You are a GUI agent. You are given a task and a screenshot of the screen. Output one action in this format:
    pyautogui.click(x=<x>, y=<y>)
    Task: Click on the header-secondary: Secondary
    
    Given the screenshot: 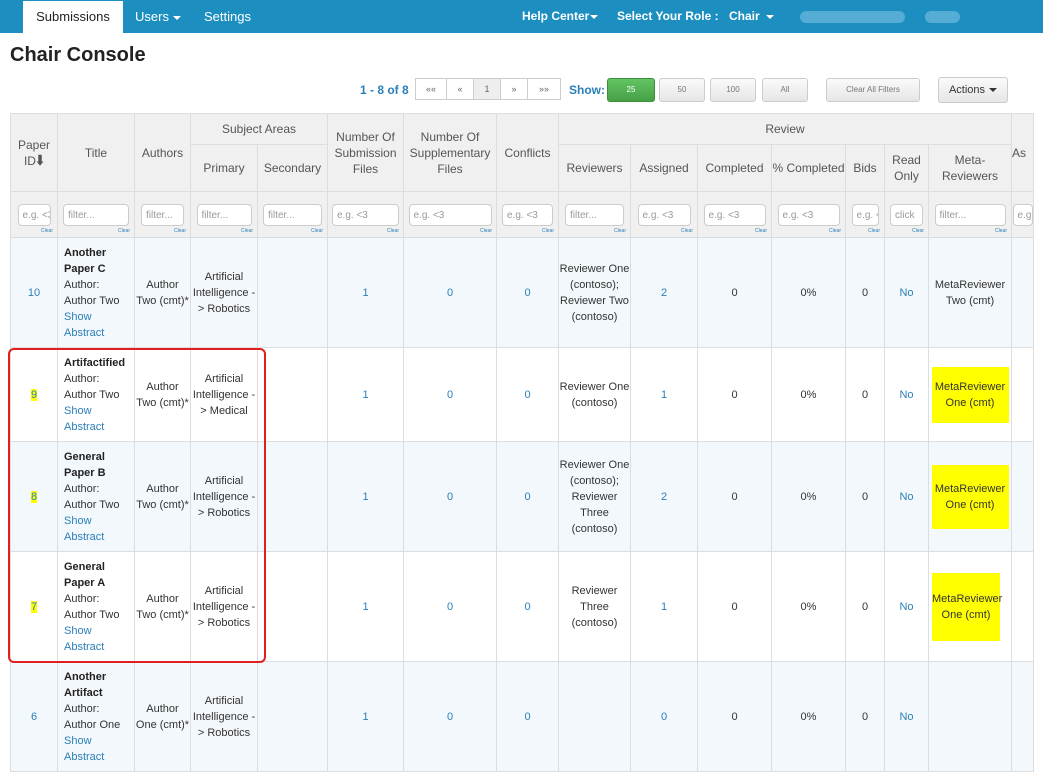 What is the action you would take?
    pyautogui.click(x=292, y=168)
    